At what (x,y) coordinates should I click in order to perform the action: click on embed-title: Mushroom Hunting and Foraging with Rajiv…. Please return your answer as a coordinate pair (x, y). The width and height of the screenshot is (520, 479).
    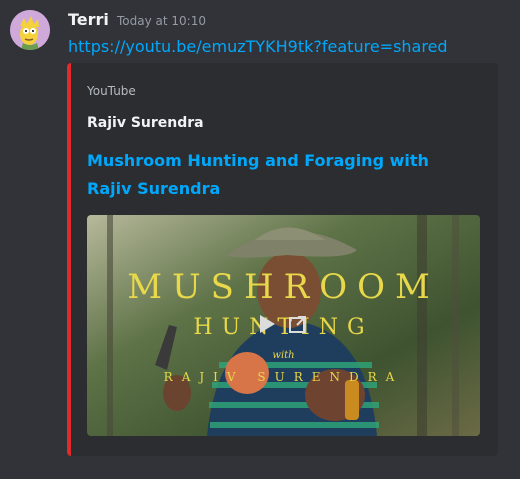
    Looking at the image, I should click on (277, 175).